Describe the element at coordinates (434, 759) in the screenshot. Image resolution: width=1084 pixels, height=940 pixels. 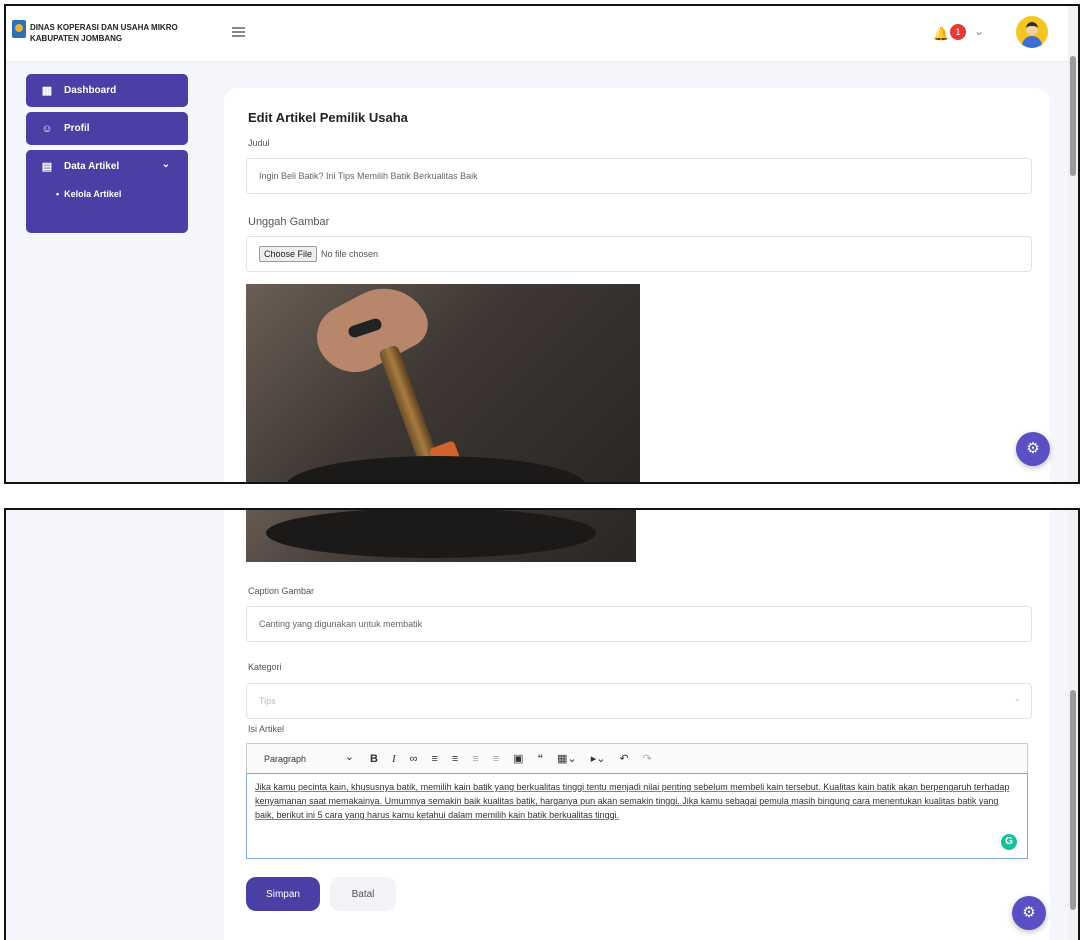
I see `bulleted-list-icon: ≡` at that location.